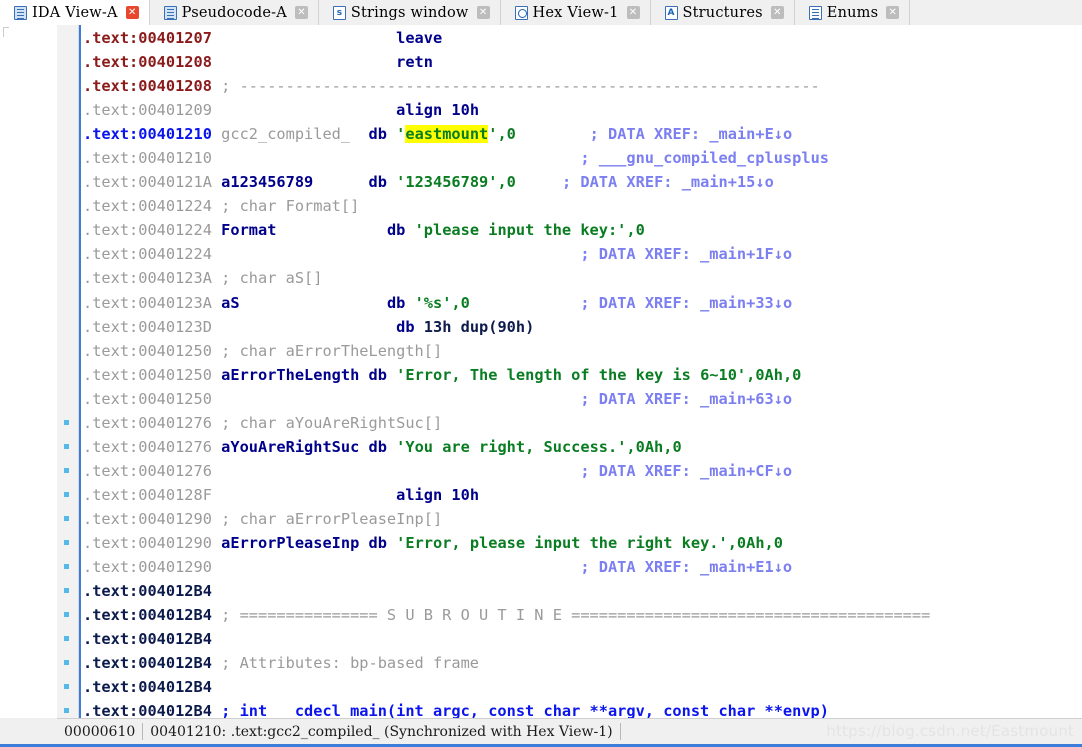  What do you see at coordinates (620, 731) in the screenshot?
I see `status-divider-end` at bounding box center [620, 731].